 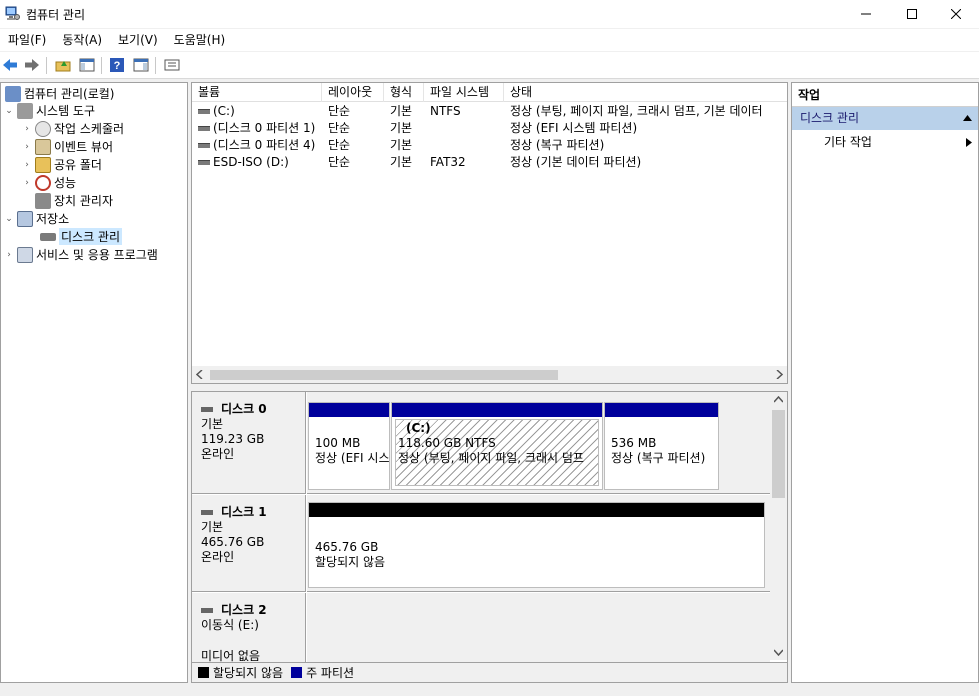 What do you see at coordinates (645, 92) in the screenshot?
I see `column-header-status: 상태` at bounding box center [645, 92].